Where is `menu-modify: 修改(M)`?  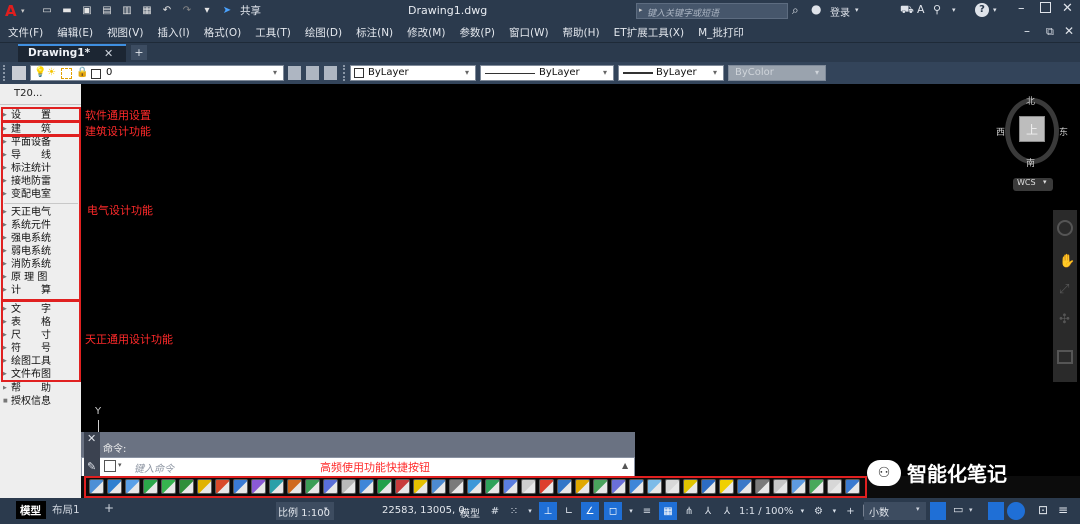 menu-modify: 修改(M) is located at coordinates (426, 32).